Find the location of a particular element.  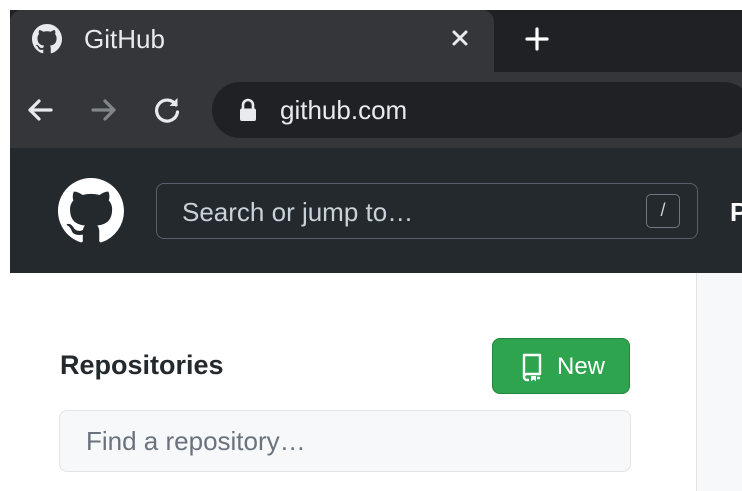

new-repository-button: New is located at coordinates (561, 366).